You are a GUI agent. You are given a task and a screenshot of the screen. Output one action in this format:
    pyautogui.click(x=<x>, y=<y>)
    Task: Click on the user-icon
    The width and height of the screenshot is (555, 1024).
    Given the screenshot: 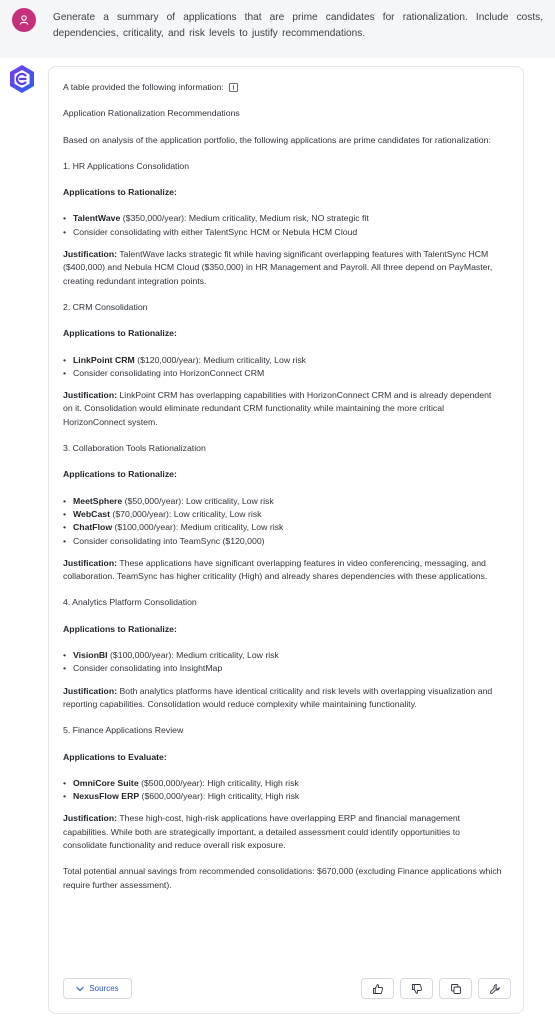 What is the action you would take?
    pyautogui.click(x=24, y=20)
    